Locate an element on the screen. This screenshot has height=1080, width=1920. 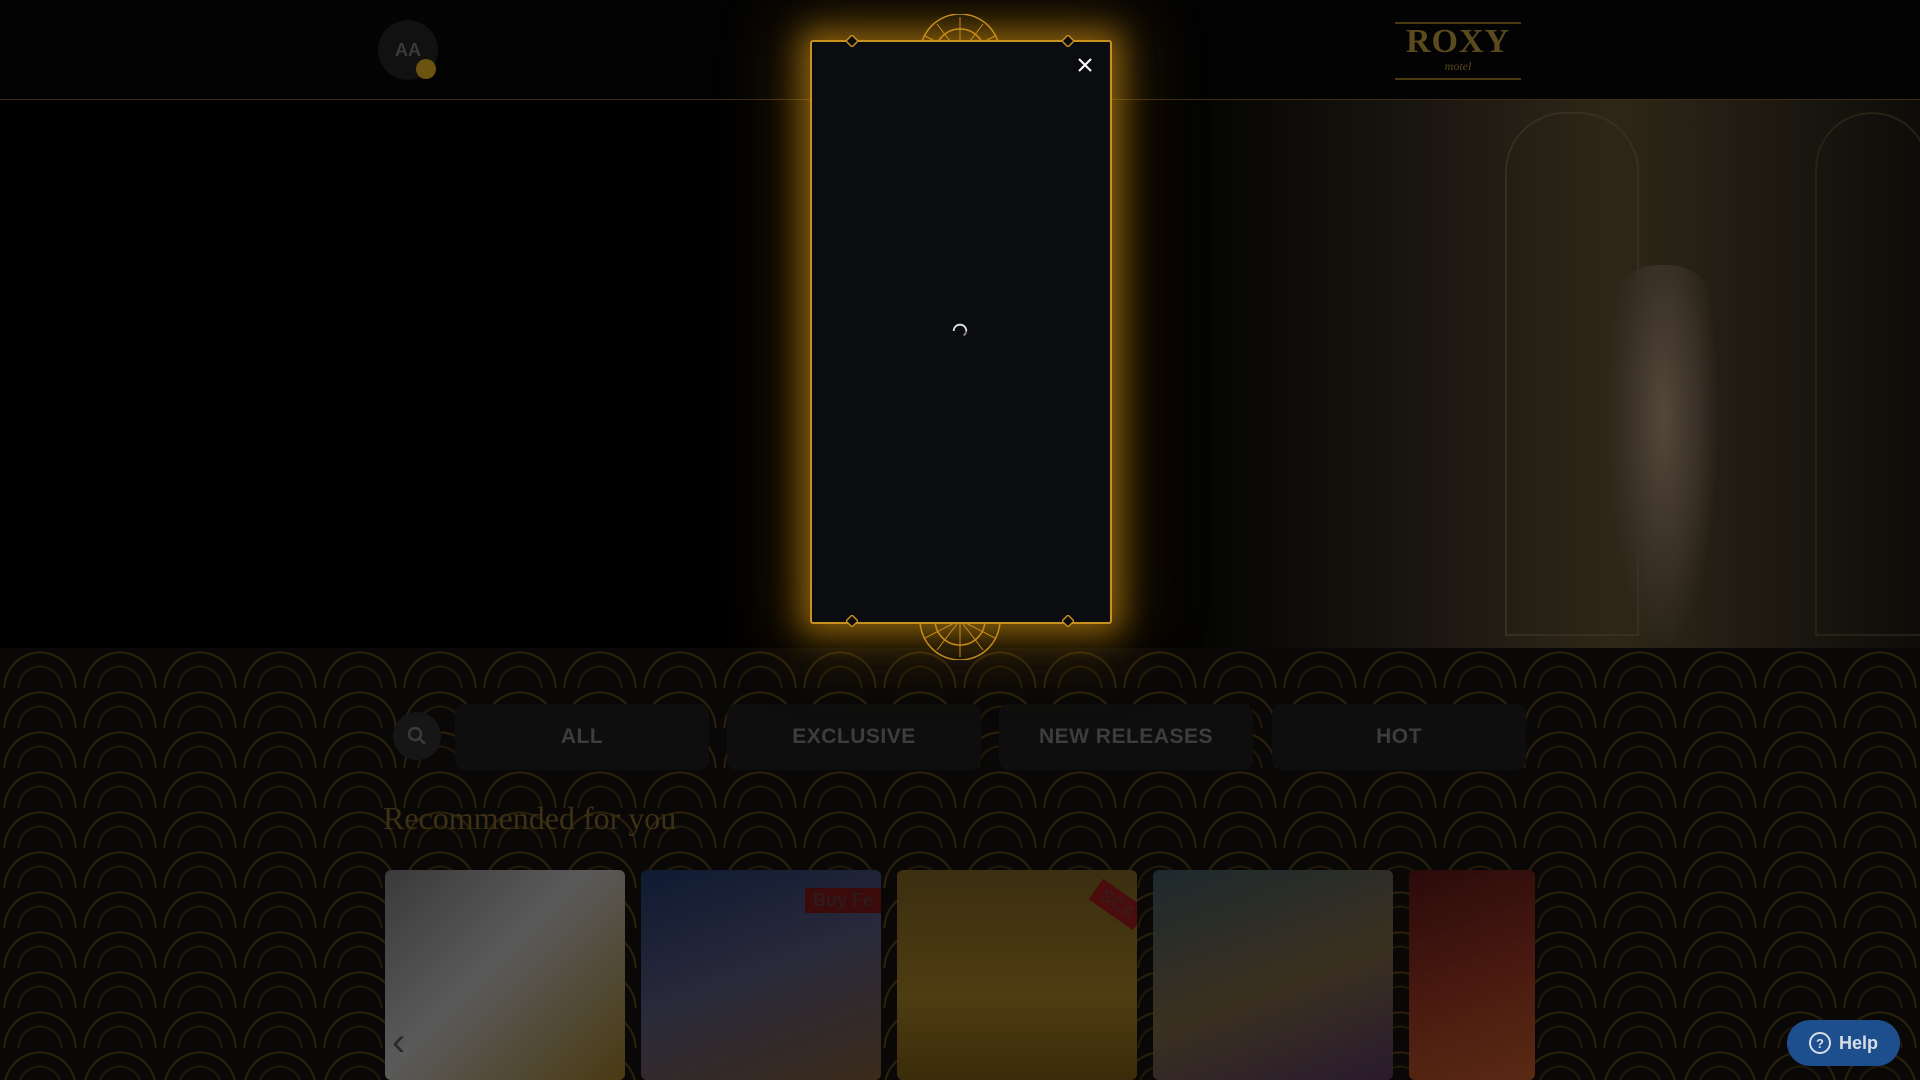
avatar-initials: AA is located at coordinates (408, 49).